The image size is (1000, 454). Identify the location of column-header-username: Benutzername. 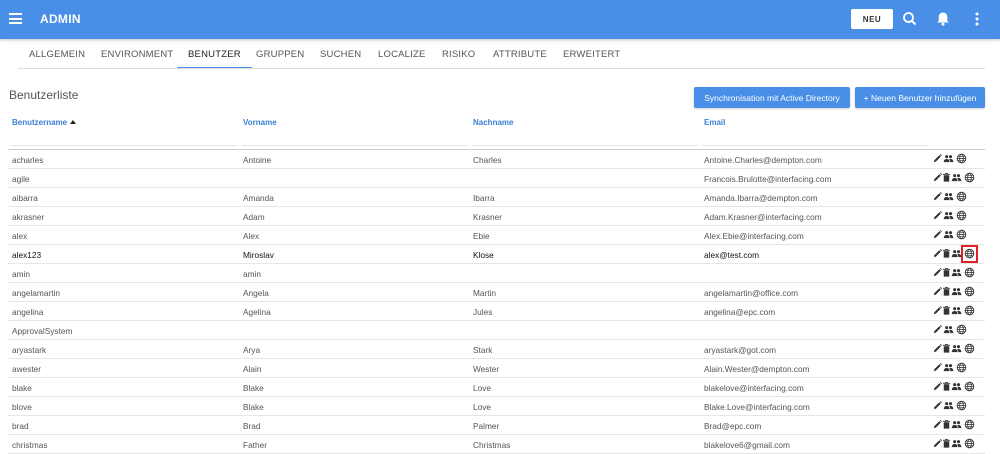
(44, 122).